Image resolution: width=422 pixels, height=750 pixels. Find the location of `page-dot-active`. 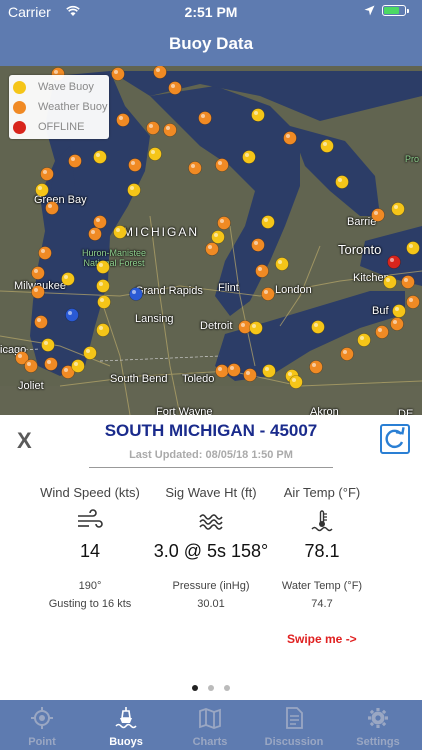

page-dot-active is located at coordinates (195, 688).